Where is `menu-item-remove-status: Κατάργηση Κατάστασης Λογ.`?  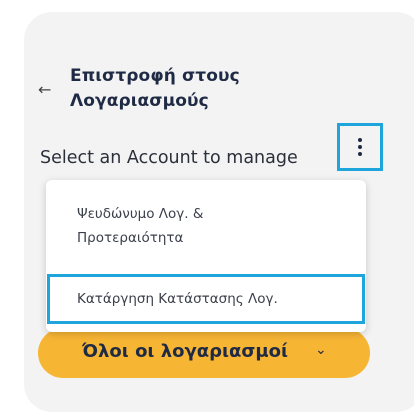
menu-item-remove-status: Κατάργηση Κατάστασης Λογ. is located at coordinates (206, 299).